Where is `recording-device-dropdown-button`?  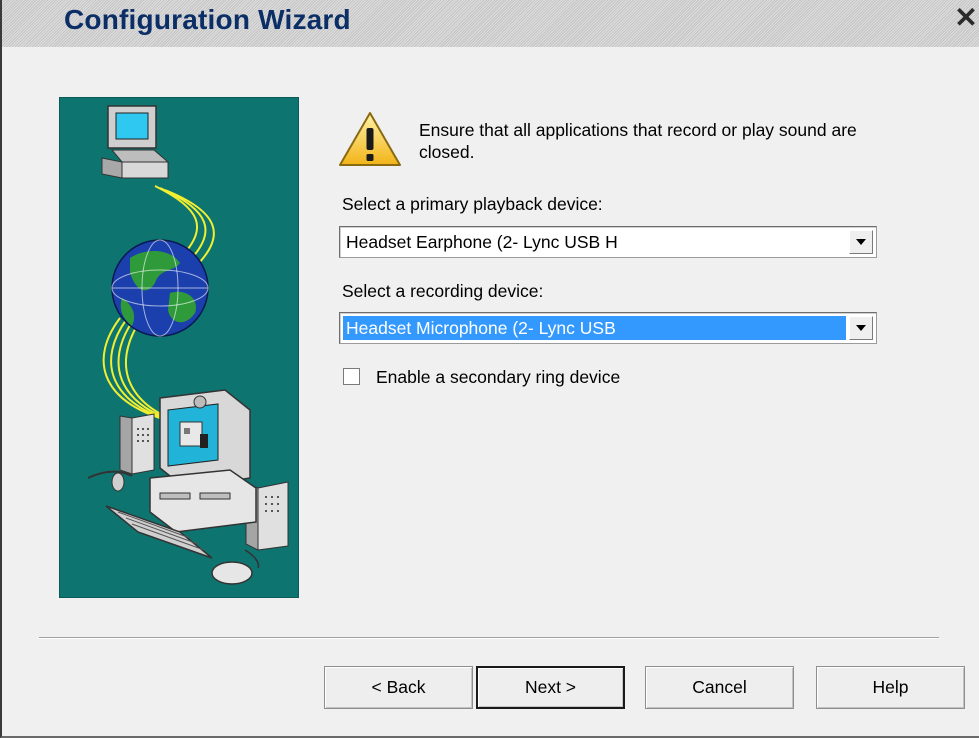
recording-device-dropdown-button is located at coordinates (861, 328).